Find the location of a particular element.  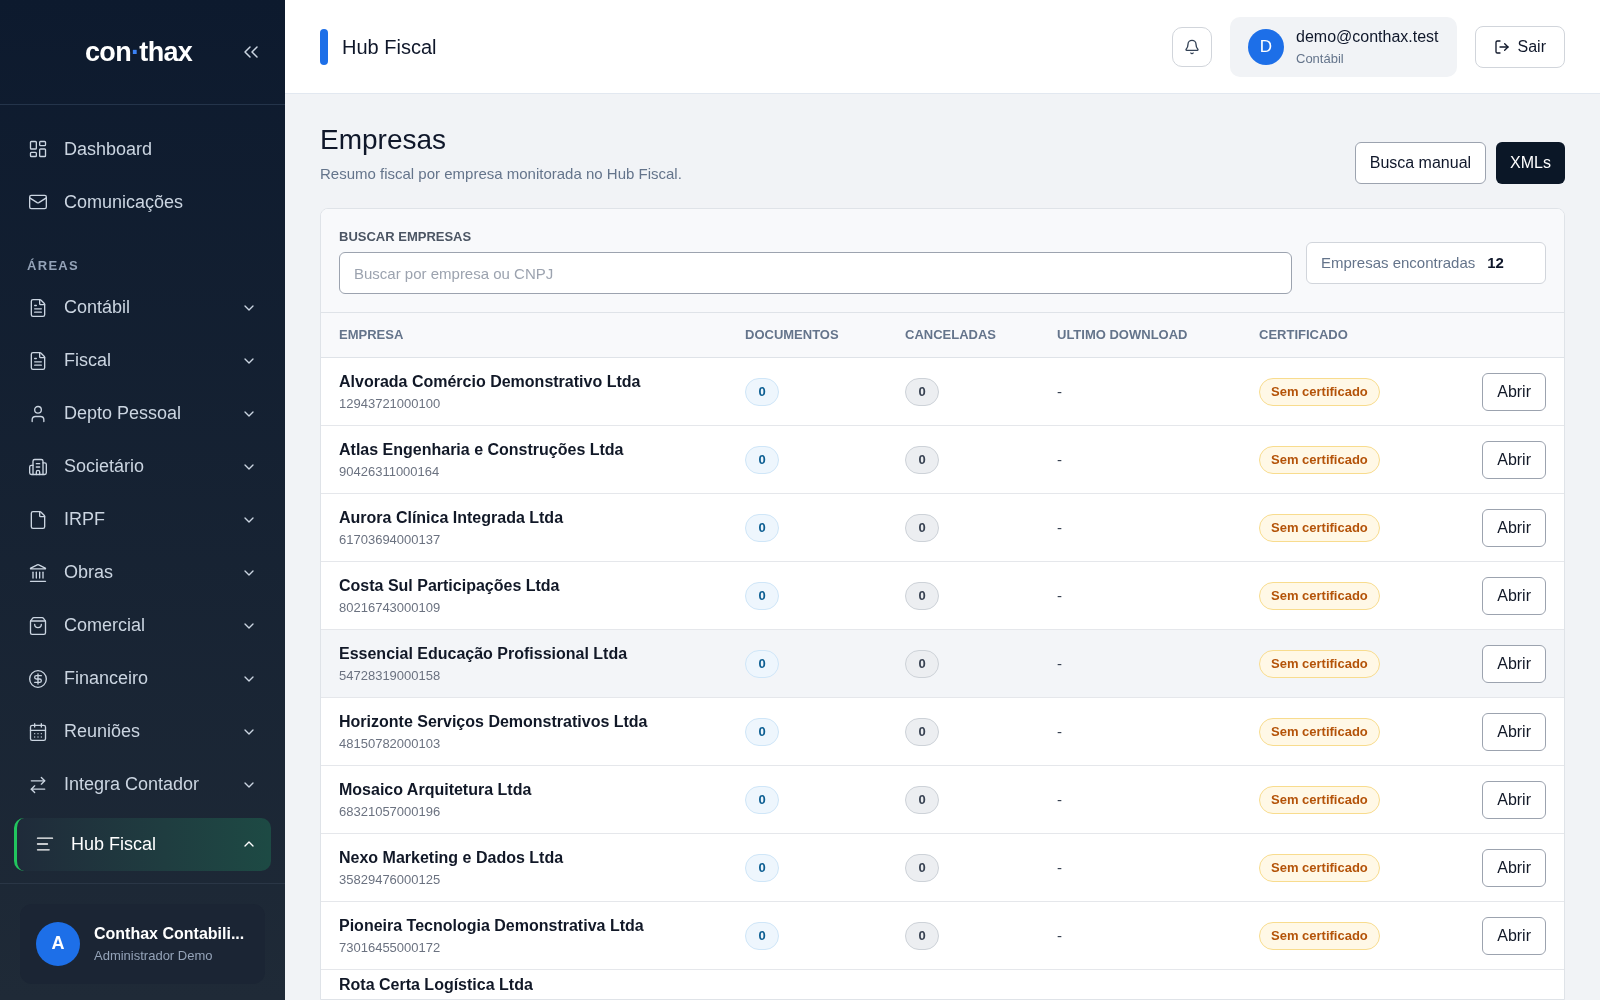

dollar-icon is located at coordinates (38, 678).